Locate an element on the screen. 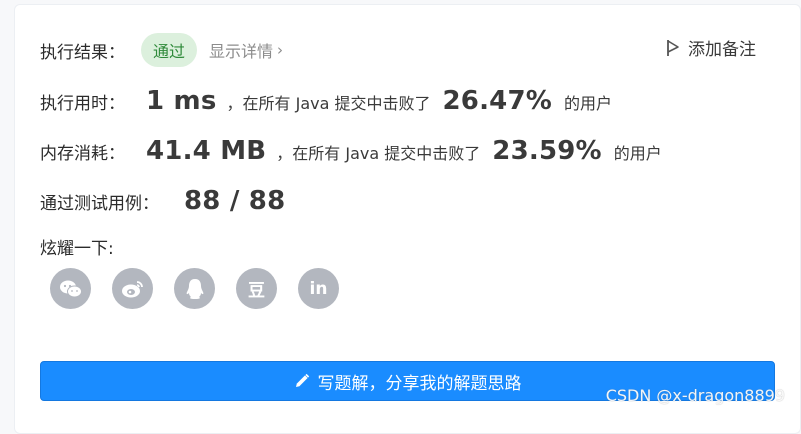 This screenshot has height=434, width=801. testcases-value: 88 / 88 is located at coordinates (235, 201).